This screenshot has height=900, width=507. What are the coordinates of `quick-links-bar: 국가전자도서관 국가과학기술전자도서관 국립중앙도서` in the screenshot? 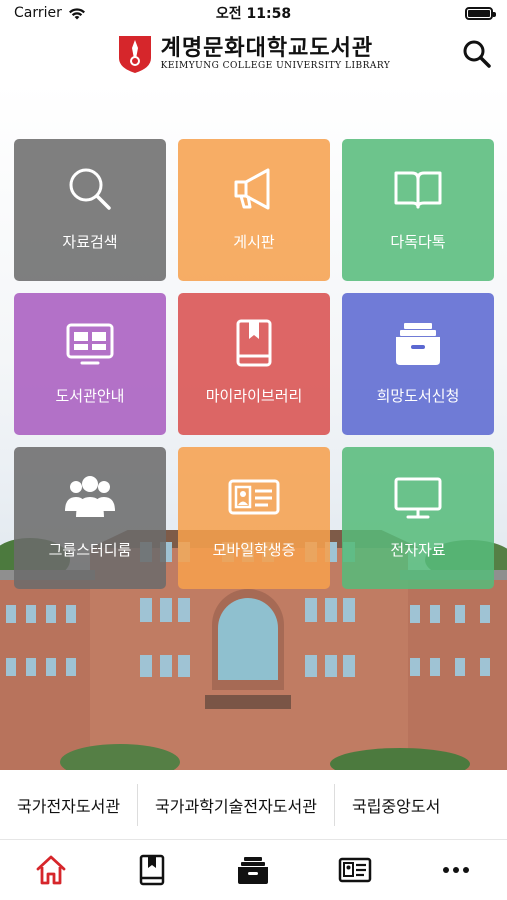 It's located at (253, 805).